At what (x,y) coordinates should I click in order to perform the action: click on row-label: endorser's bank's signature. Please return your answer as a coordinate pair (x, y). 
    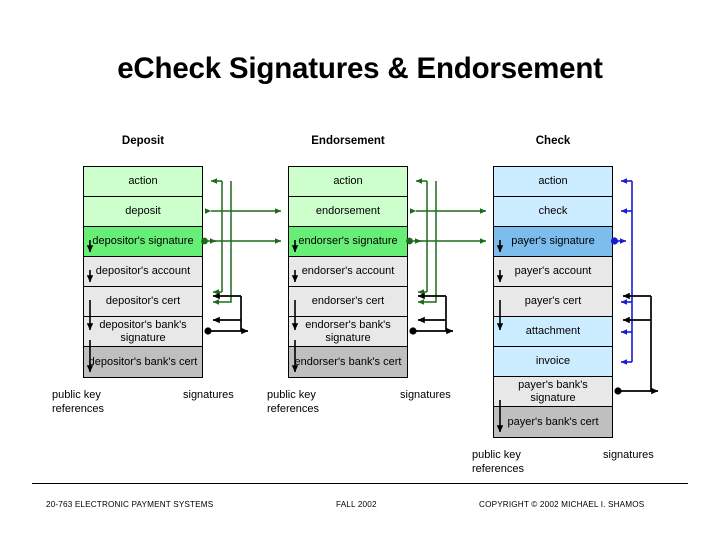
    Looking at the image, I should click on (348, 331).